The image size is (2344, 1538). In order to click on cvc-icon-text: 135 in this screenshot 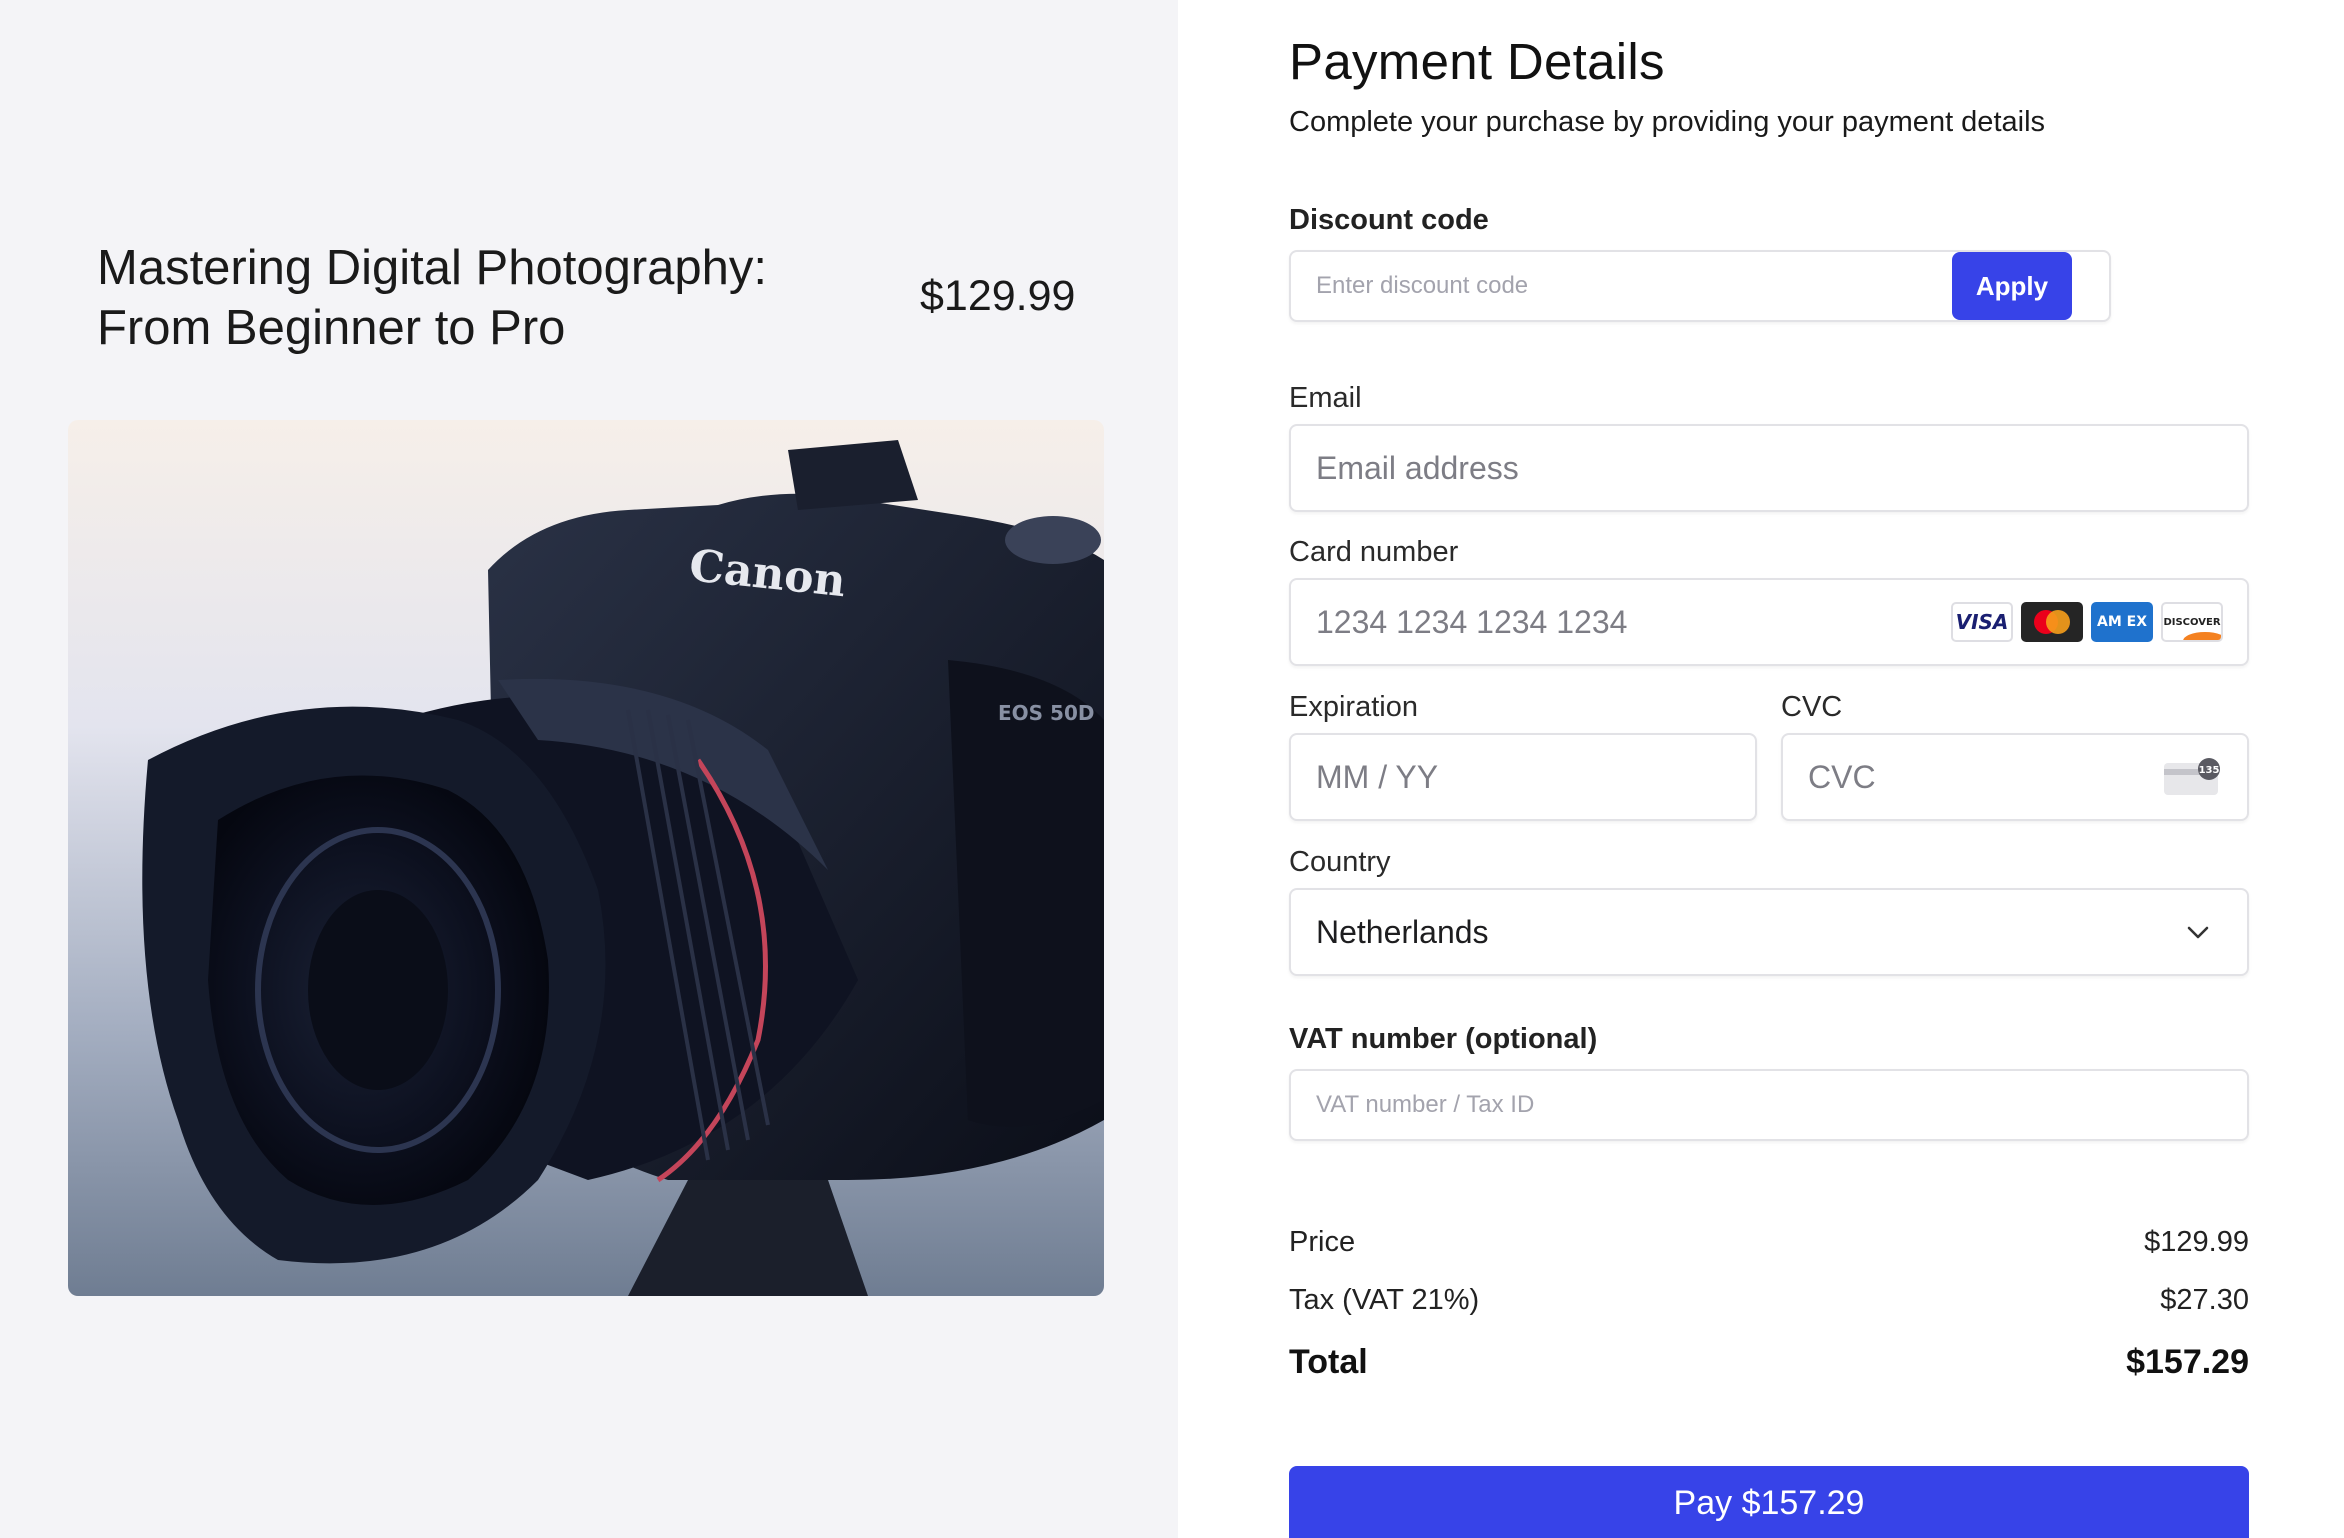, I will do `click(2209, 770)`.